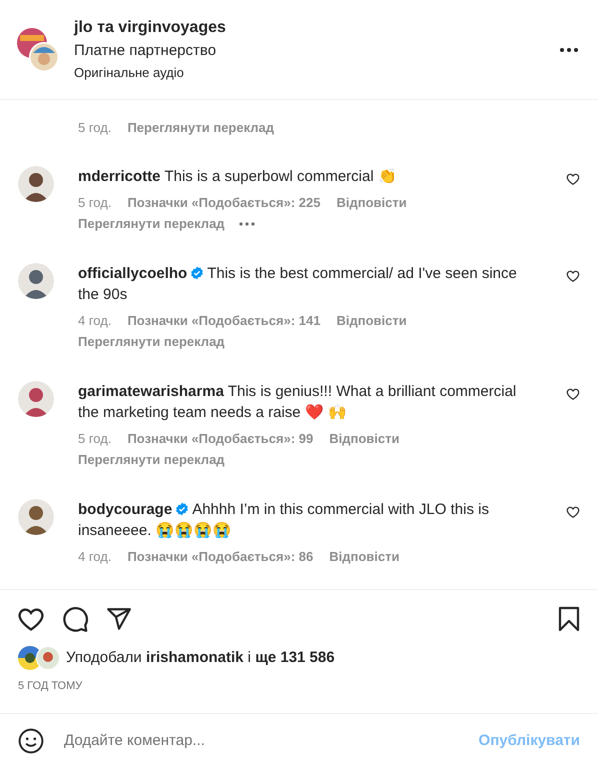 This screenshot has width=598, height=768. What do you see at coordinates (50, 686) in the screenshot?
I see `post-date: 5 ГОД ТОМУ` at bounding box center [50, 686].